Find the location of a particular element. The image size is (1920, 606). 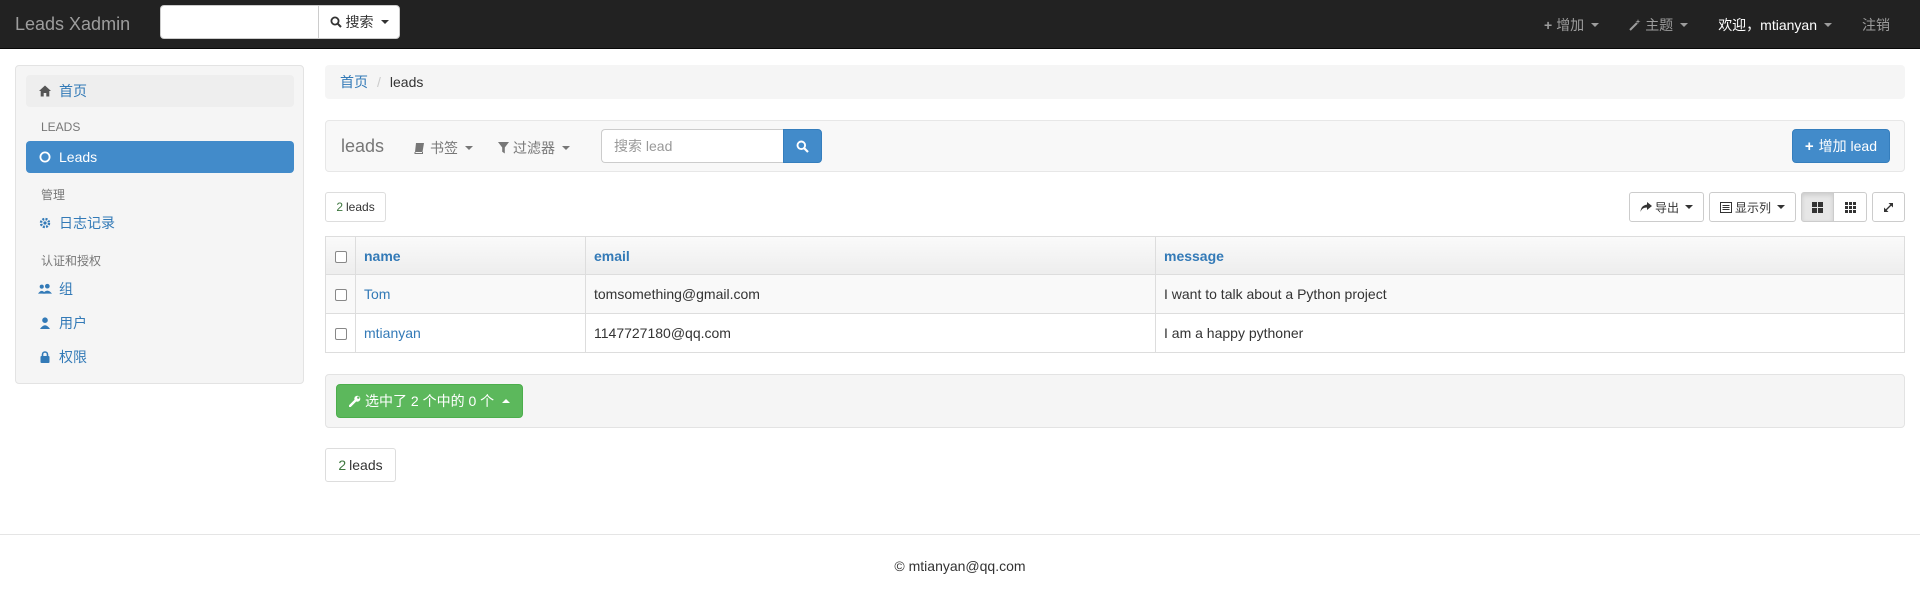

columns-button: 显示列 is located at coordinates (1752, 207).